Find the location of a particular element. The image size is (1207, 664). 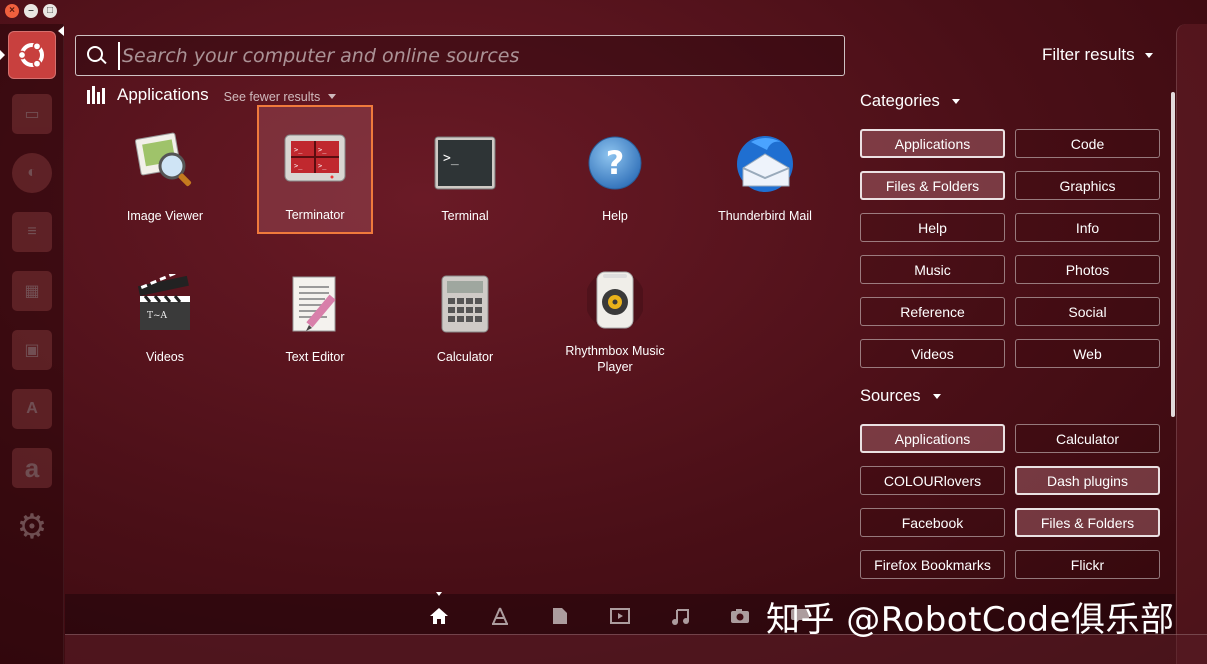

launcher-amazon: a is located at coordinates (32, 468).